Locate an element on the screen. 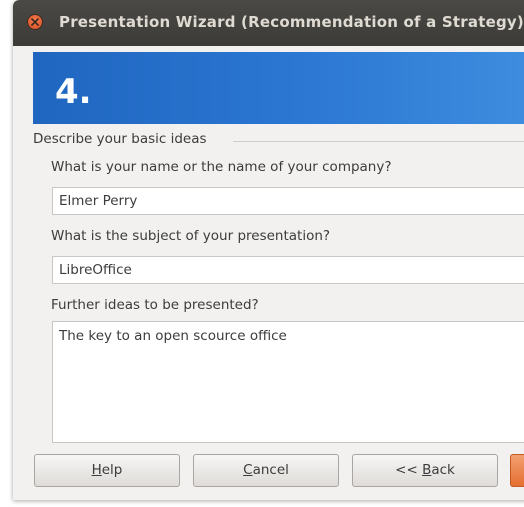  help-label: elp is located at coordinates (112, 470).